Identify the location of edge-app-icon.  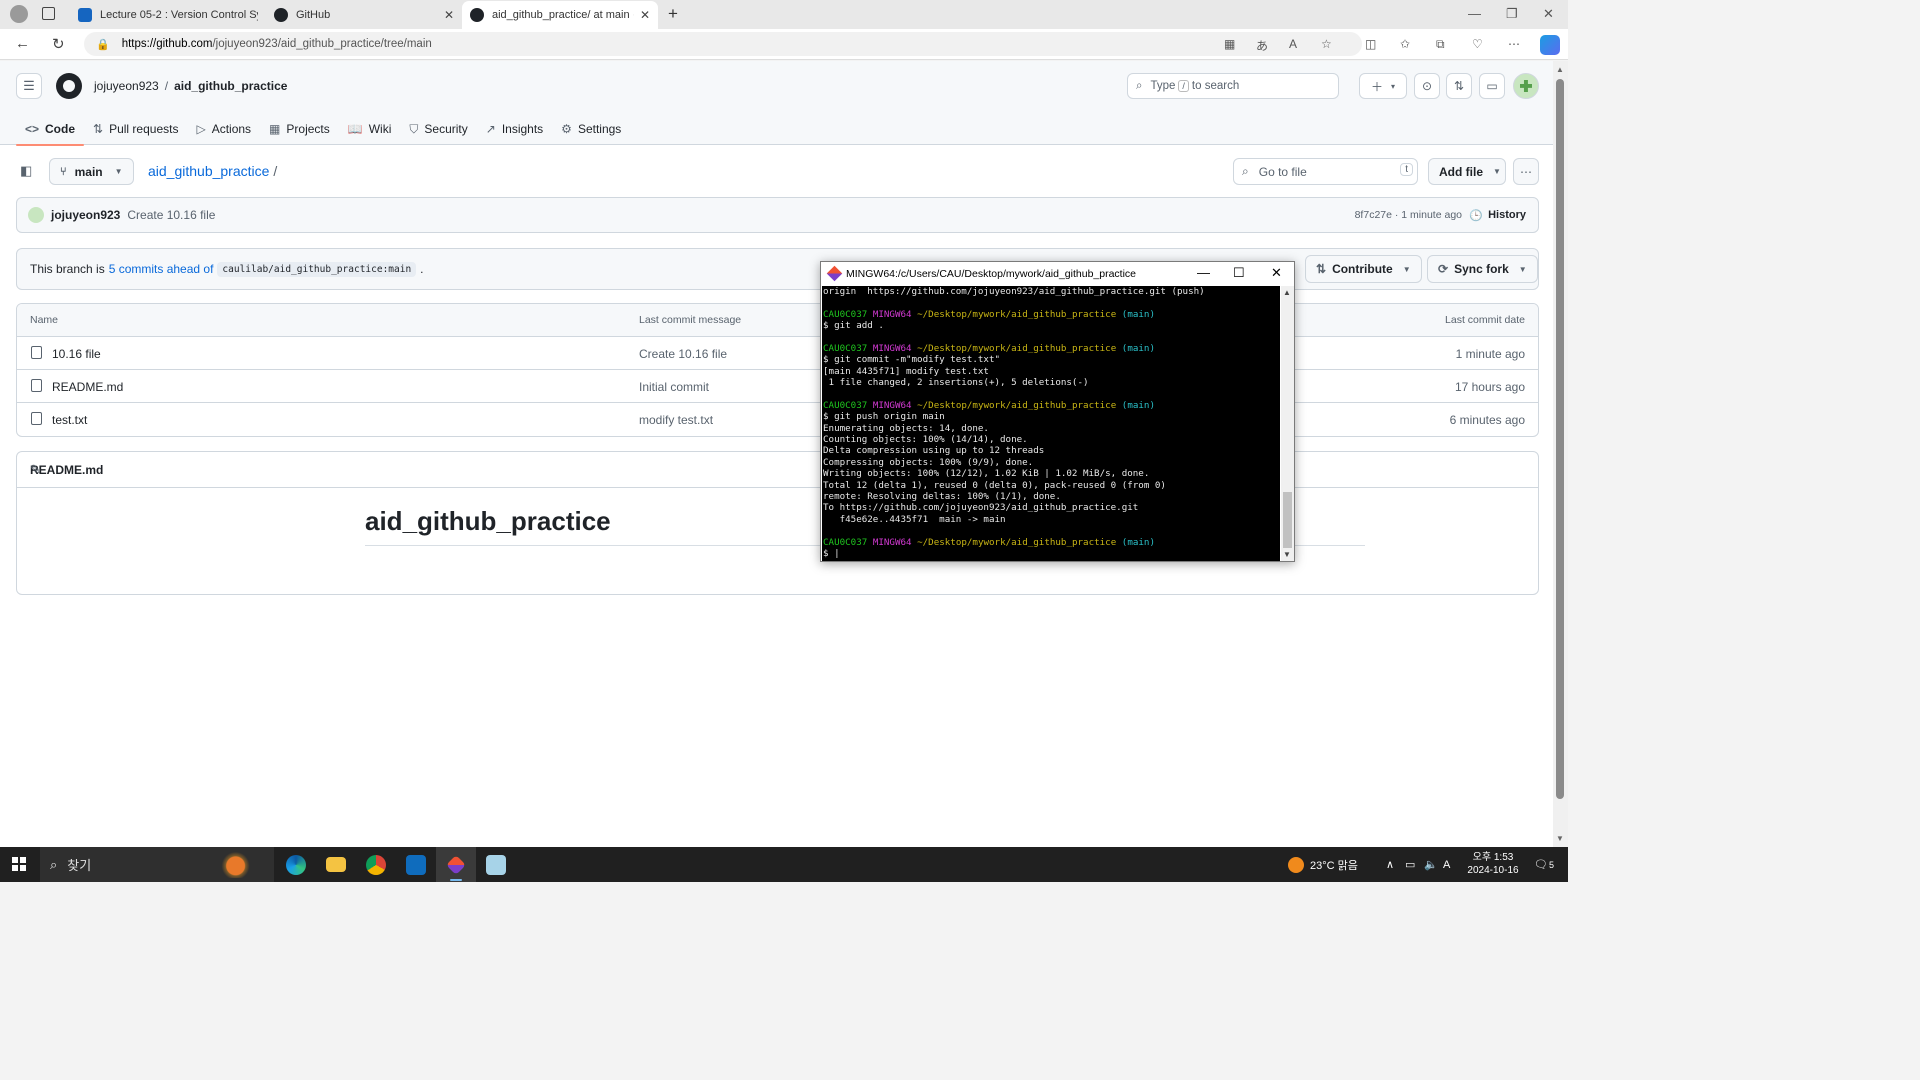
(296, 864).